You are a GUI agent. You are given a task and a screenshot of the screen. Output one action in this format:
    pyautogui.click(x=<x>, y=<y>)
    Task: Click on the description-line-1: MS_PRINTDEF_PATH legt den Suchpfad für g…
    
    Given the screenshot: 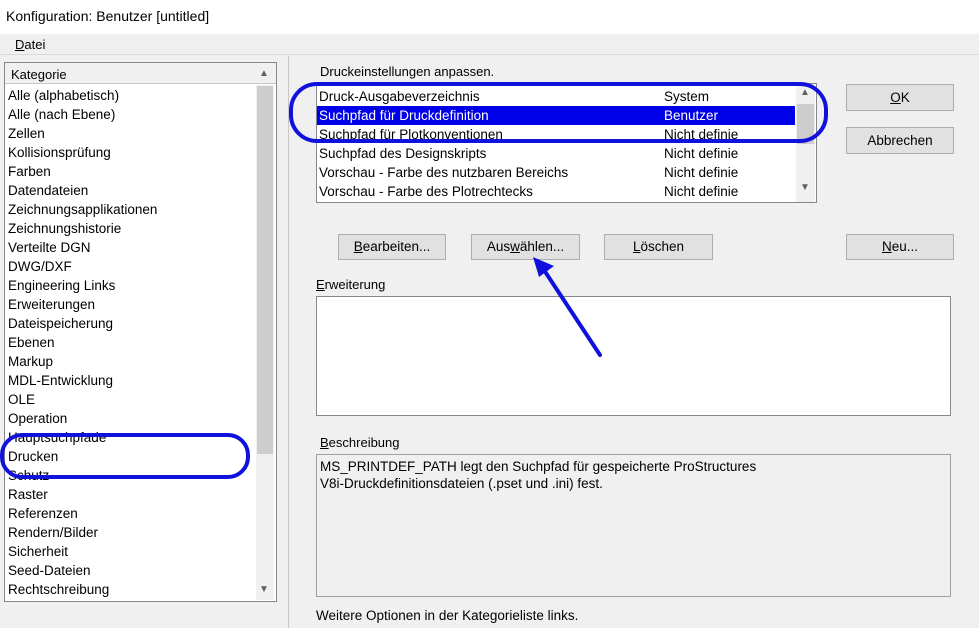 What is the action you would take?
    pyautogui.click(x=538, y=466)
    